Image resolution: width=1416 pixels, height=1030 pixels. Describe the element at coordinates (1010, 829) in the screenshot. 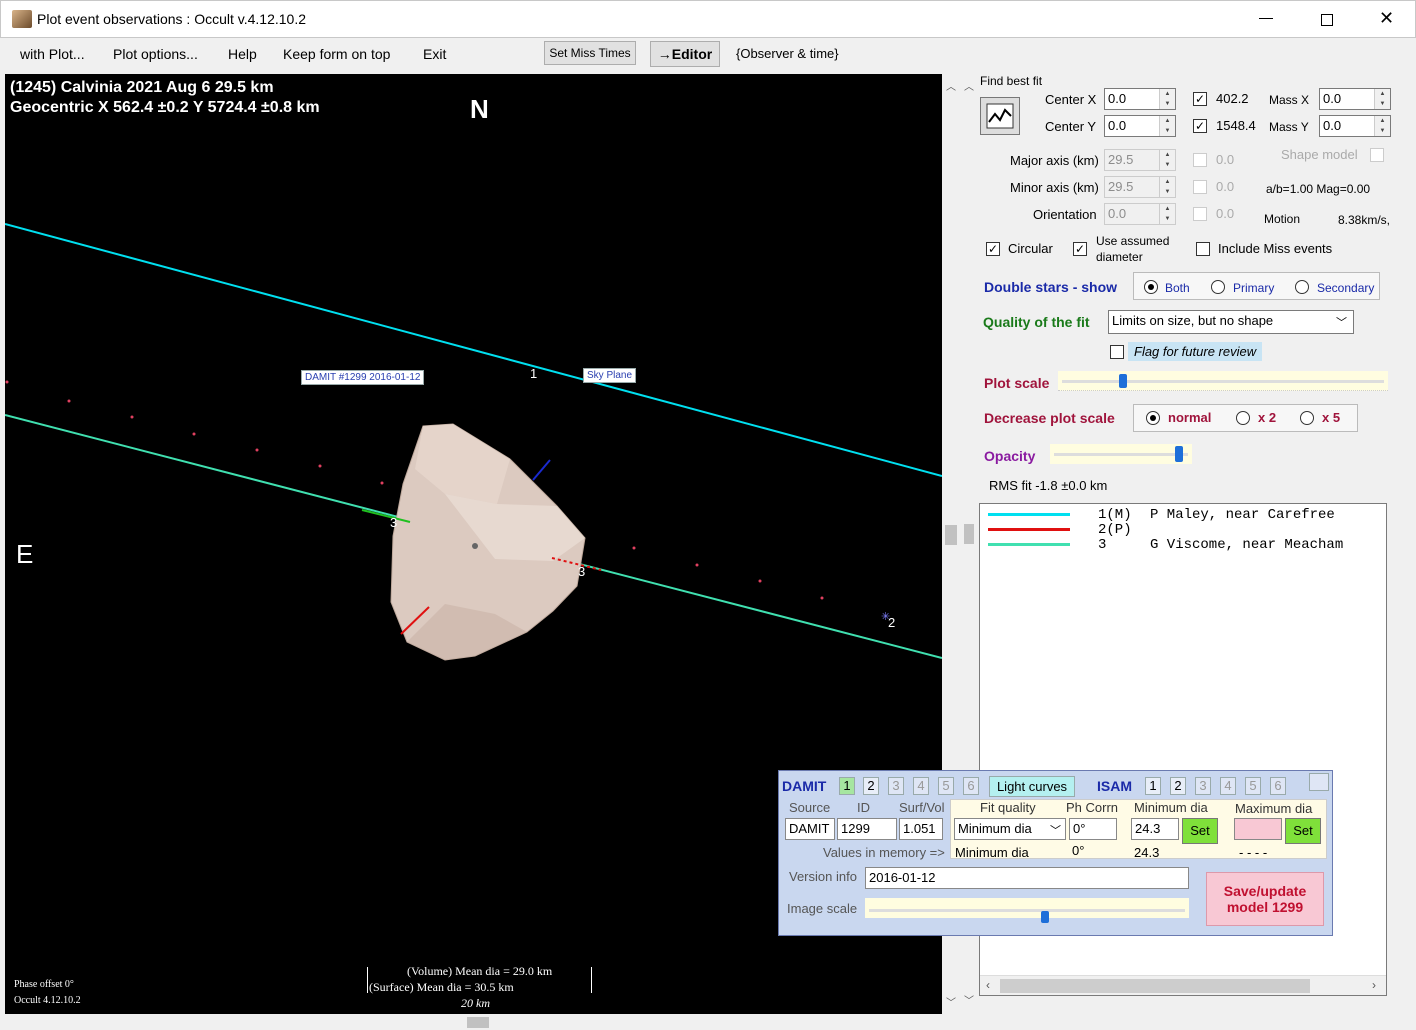

I see `fit-quality-select: Minimum dia ﹀` at that location.